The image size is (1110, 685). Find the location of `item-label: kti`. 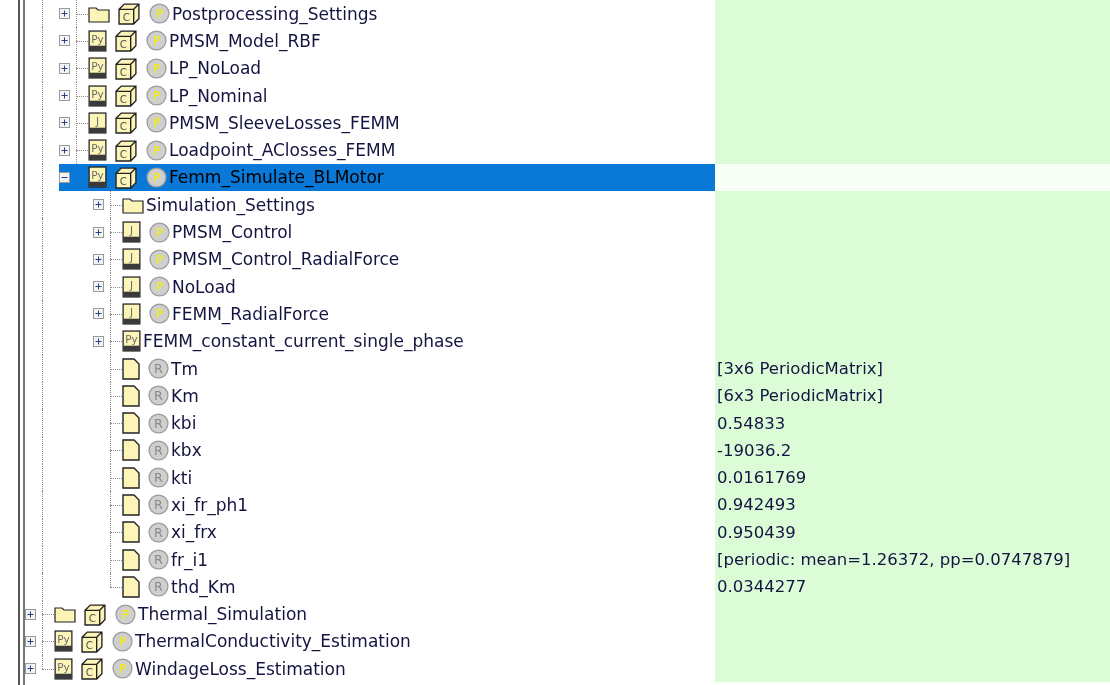

item-label: kti is located at coordinates (182, 477).